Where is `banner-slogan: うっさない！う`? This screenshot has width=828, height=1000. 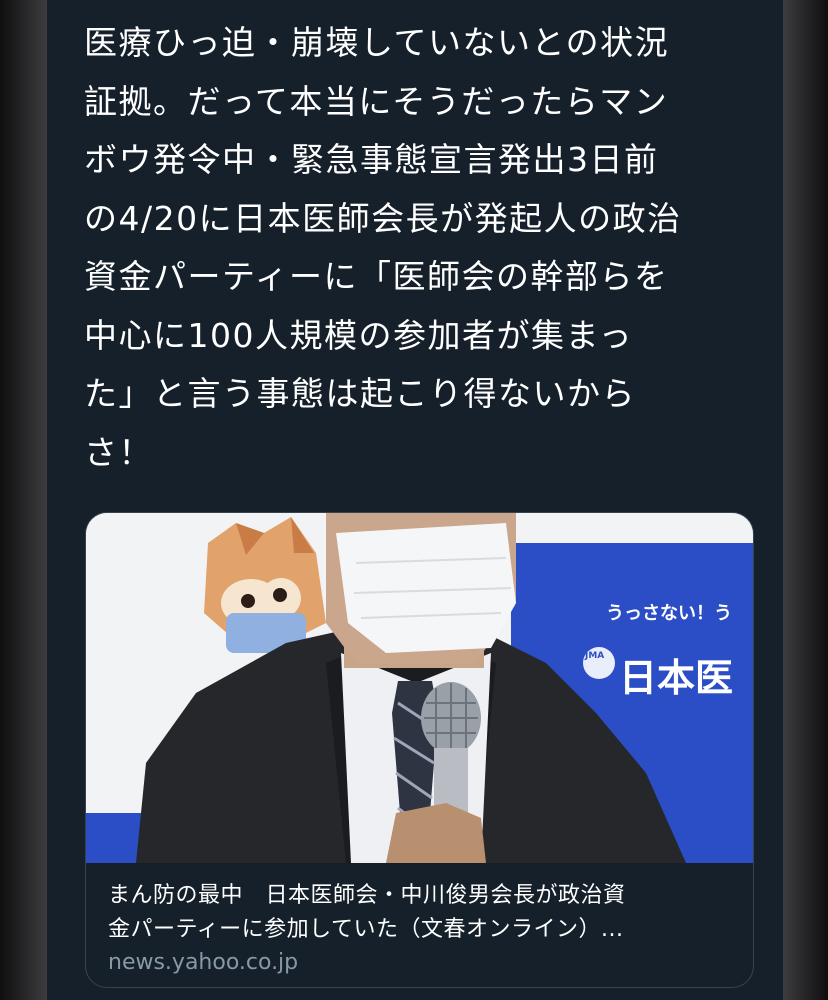
banner-slogan: うっさない！う is located at coordinates (669, 613).